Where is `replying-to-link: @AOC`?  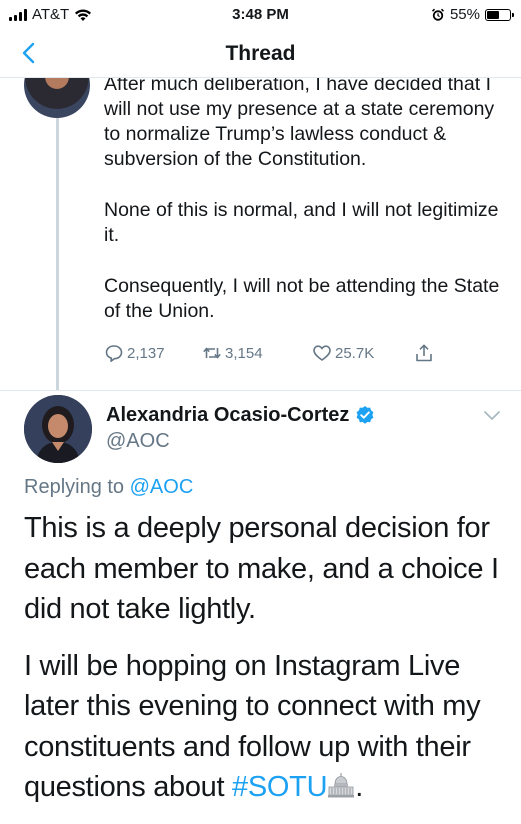 replying-to-link: @AOC is located at coordinates (162, 487).